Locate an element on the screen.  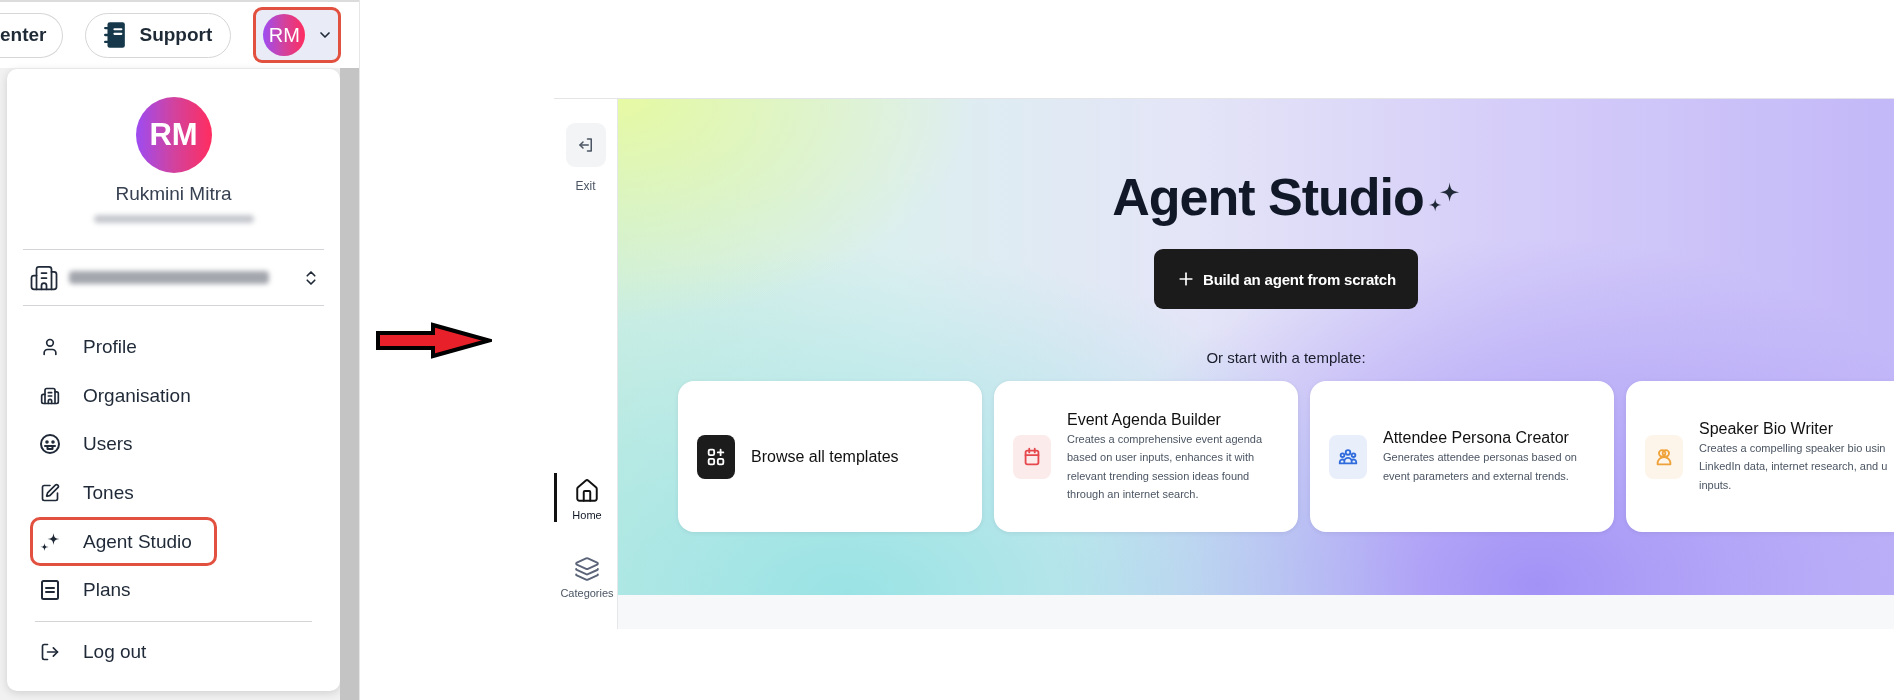
build-agent-button: Build an agent from scratch is located at coordinates (1286, 279).